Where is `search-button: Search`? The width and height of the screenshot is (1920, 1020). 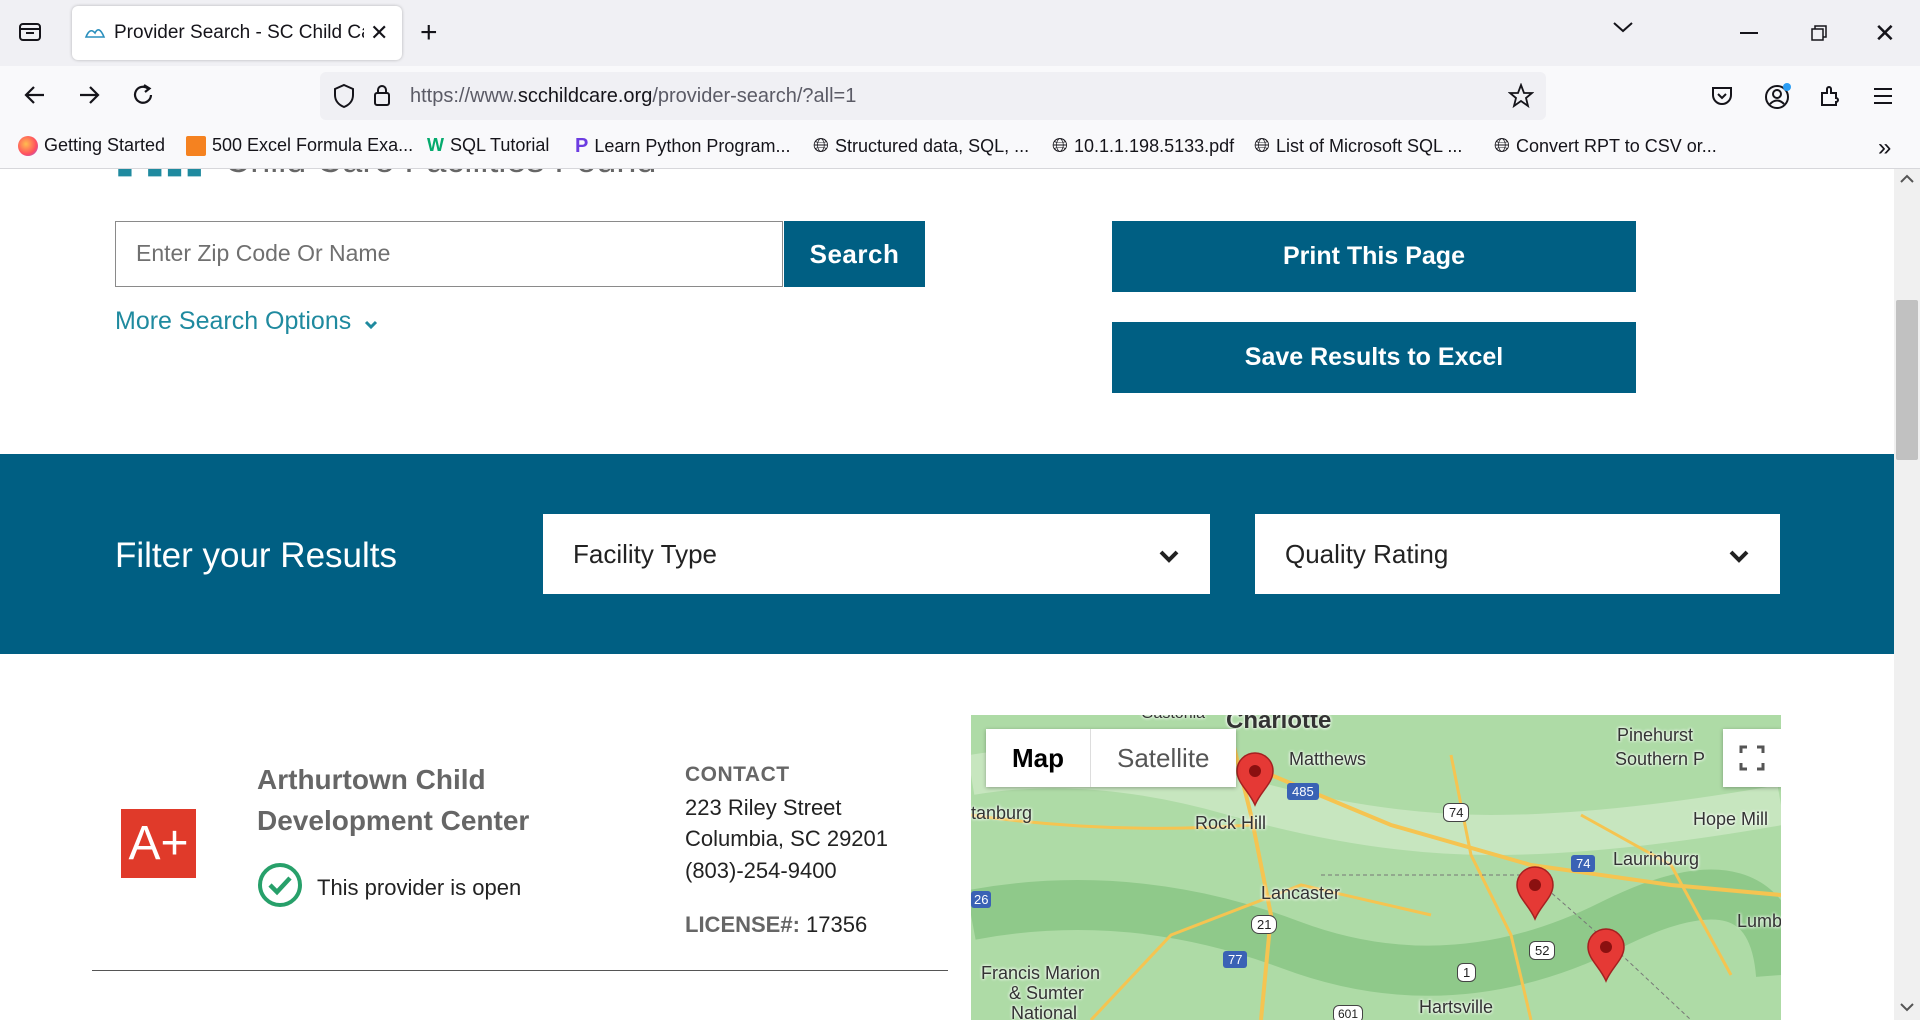
search-button: Search is located at coordinates (854, 254).